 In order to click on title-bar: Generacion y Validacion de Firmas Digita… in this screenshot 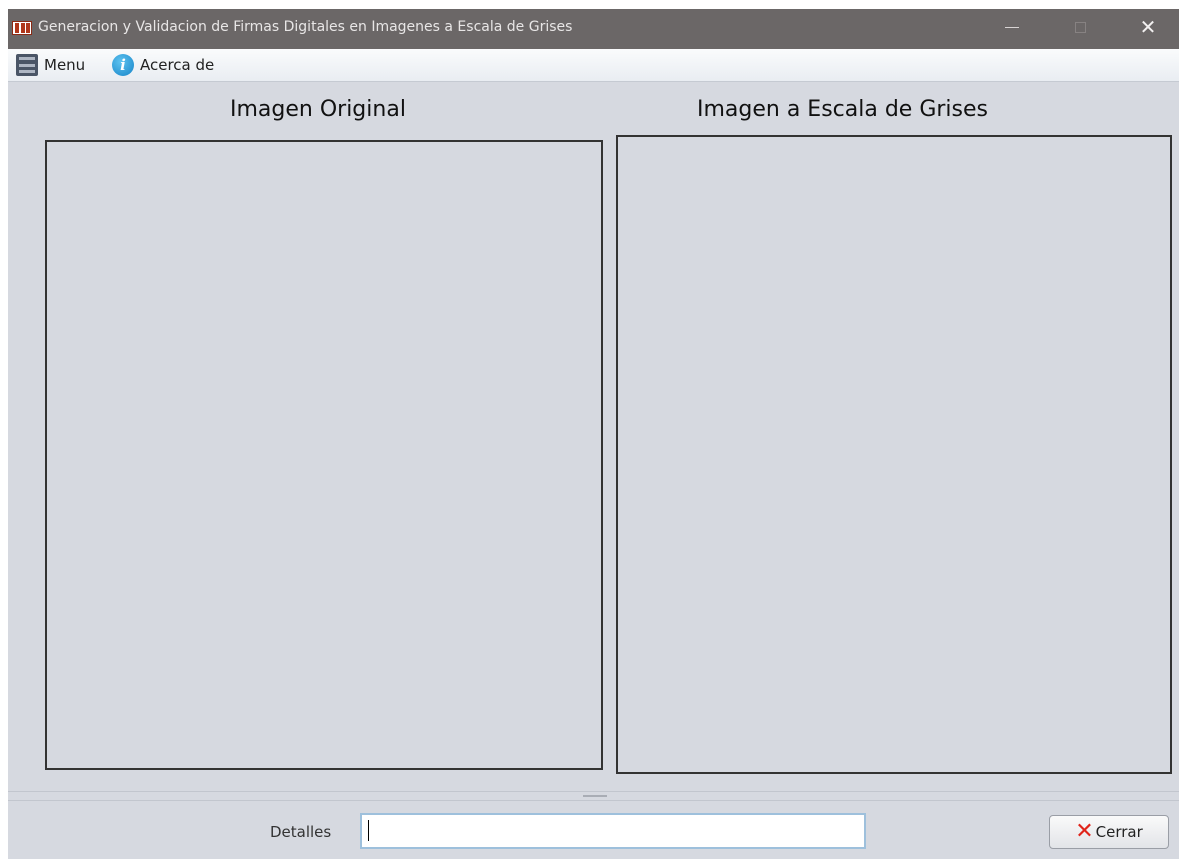, I will do `click(593, 29)`.